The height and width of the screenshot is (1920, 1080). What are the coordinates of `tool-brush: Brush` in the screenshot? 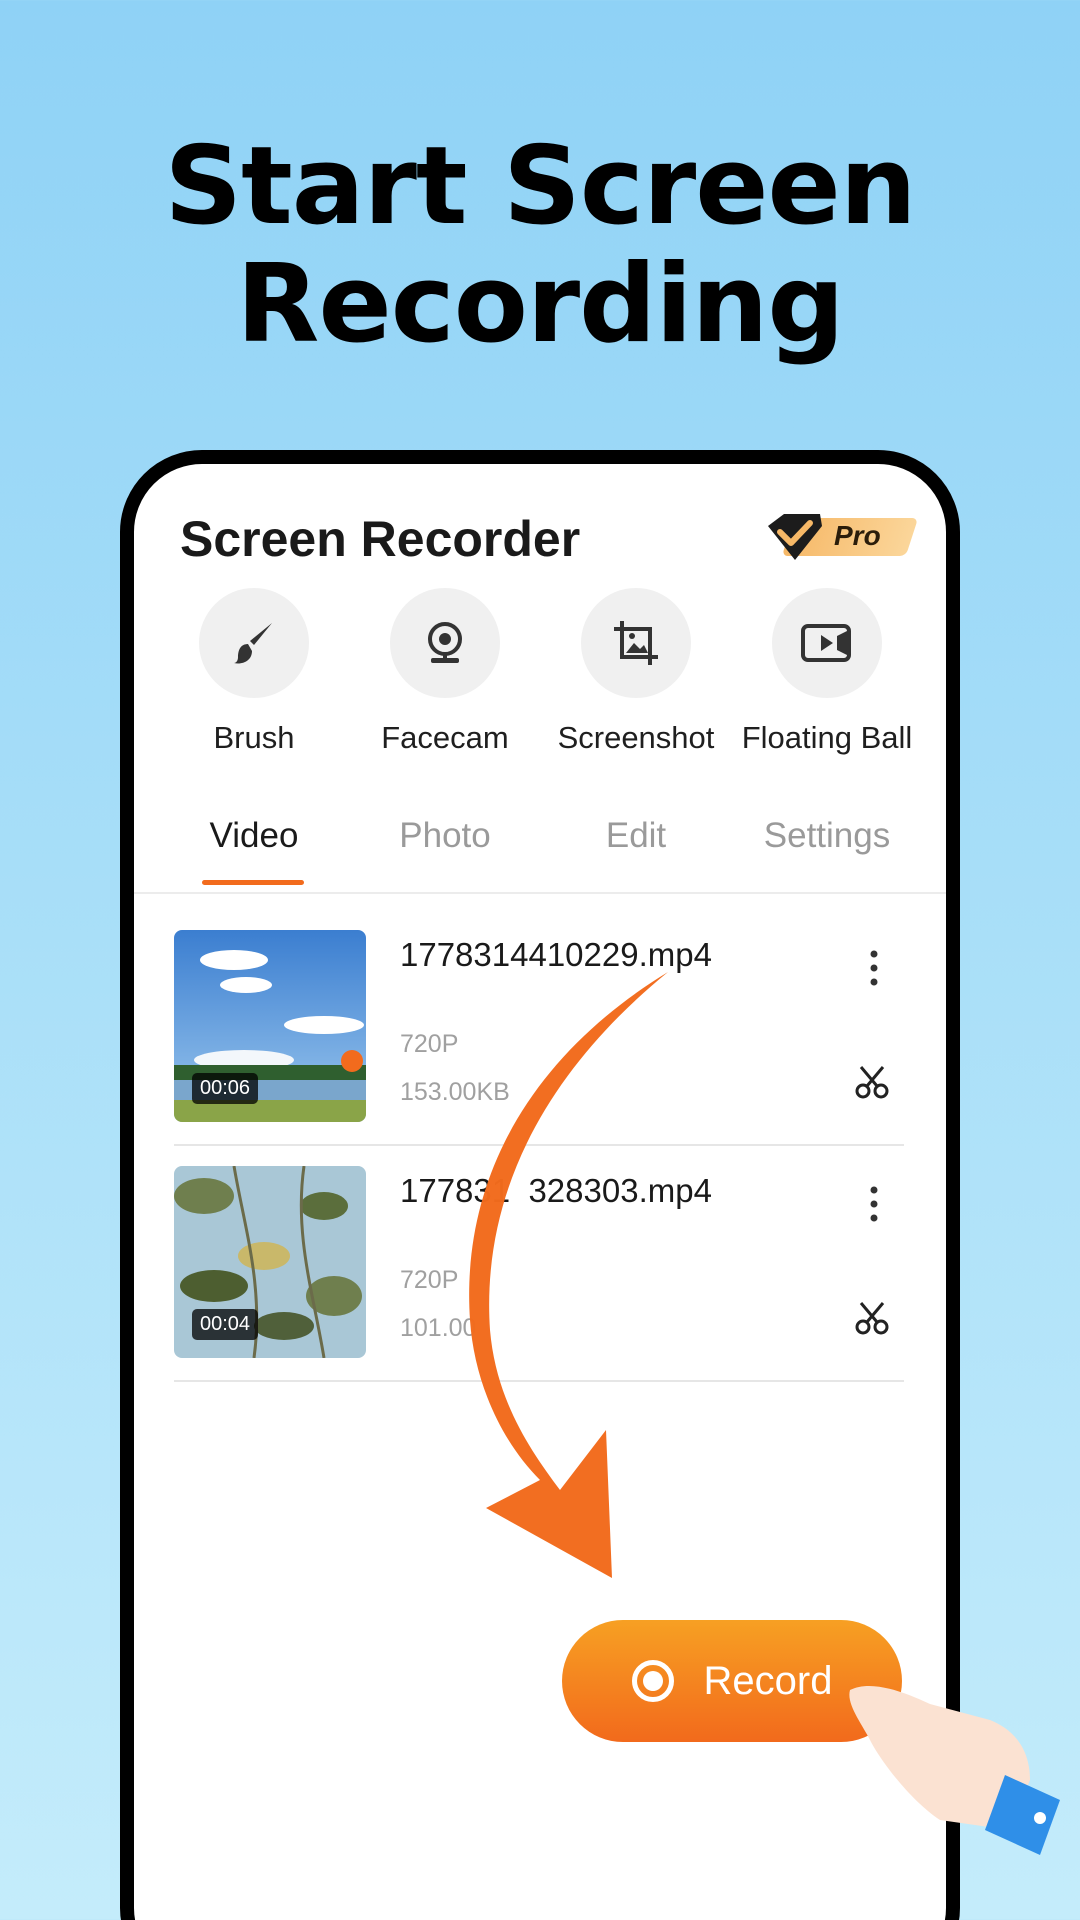 It's located at (254, 672).